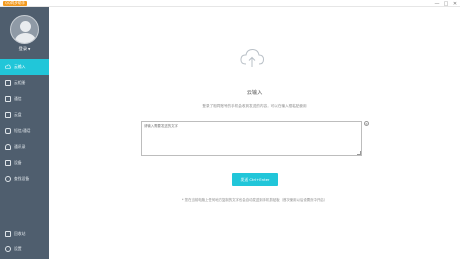 The width and height of the screenshot is (460, 259). I want to click on title-bar: QQ同步助手 — □ ✕, so click(230, 3).